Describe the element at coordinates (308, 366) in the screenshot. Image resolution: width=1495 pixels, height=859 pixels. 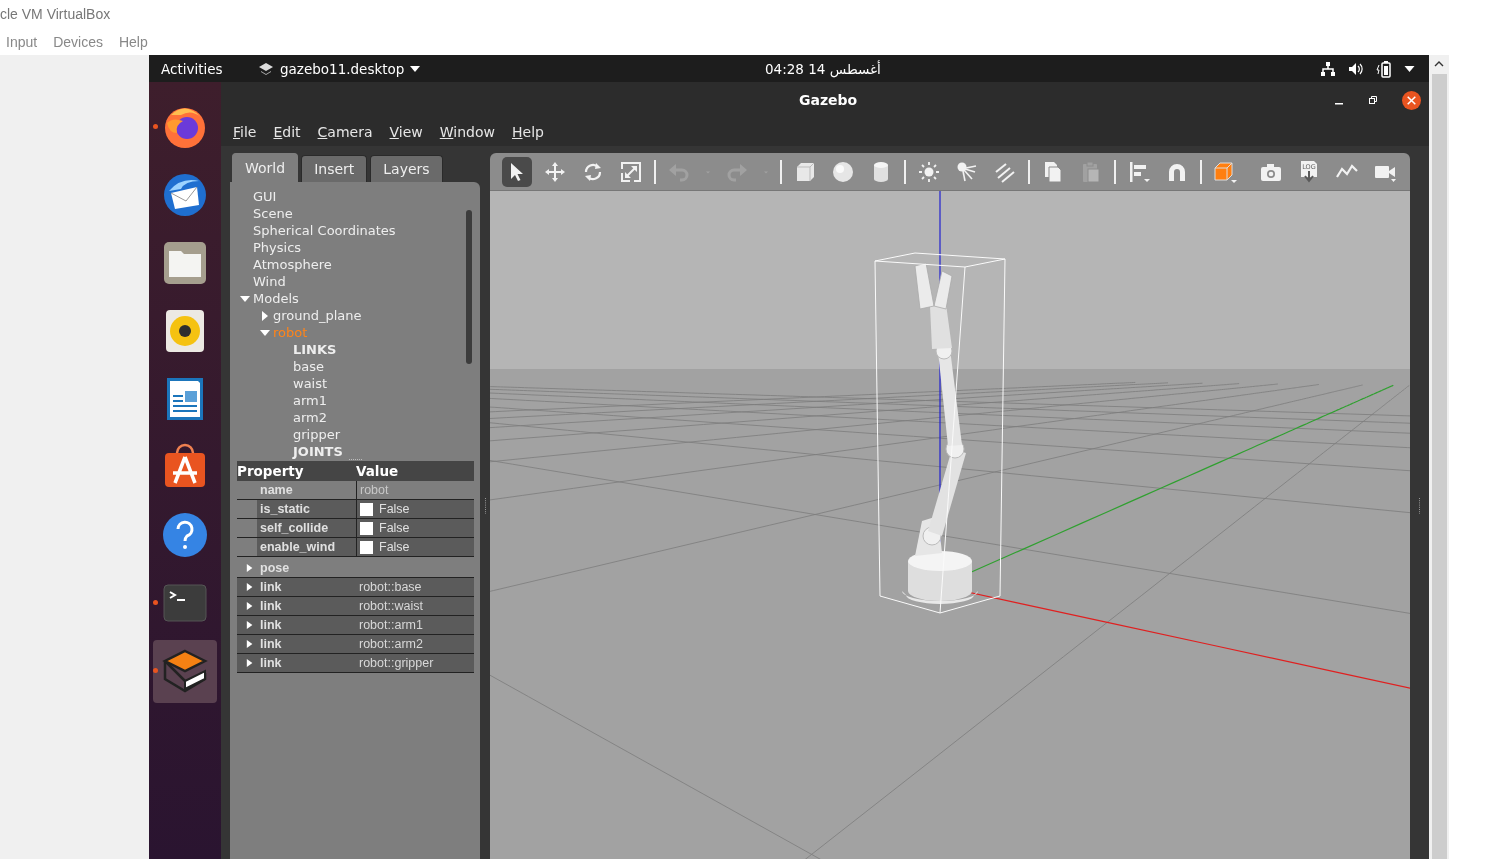
I see `tree-item: base` at that location.